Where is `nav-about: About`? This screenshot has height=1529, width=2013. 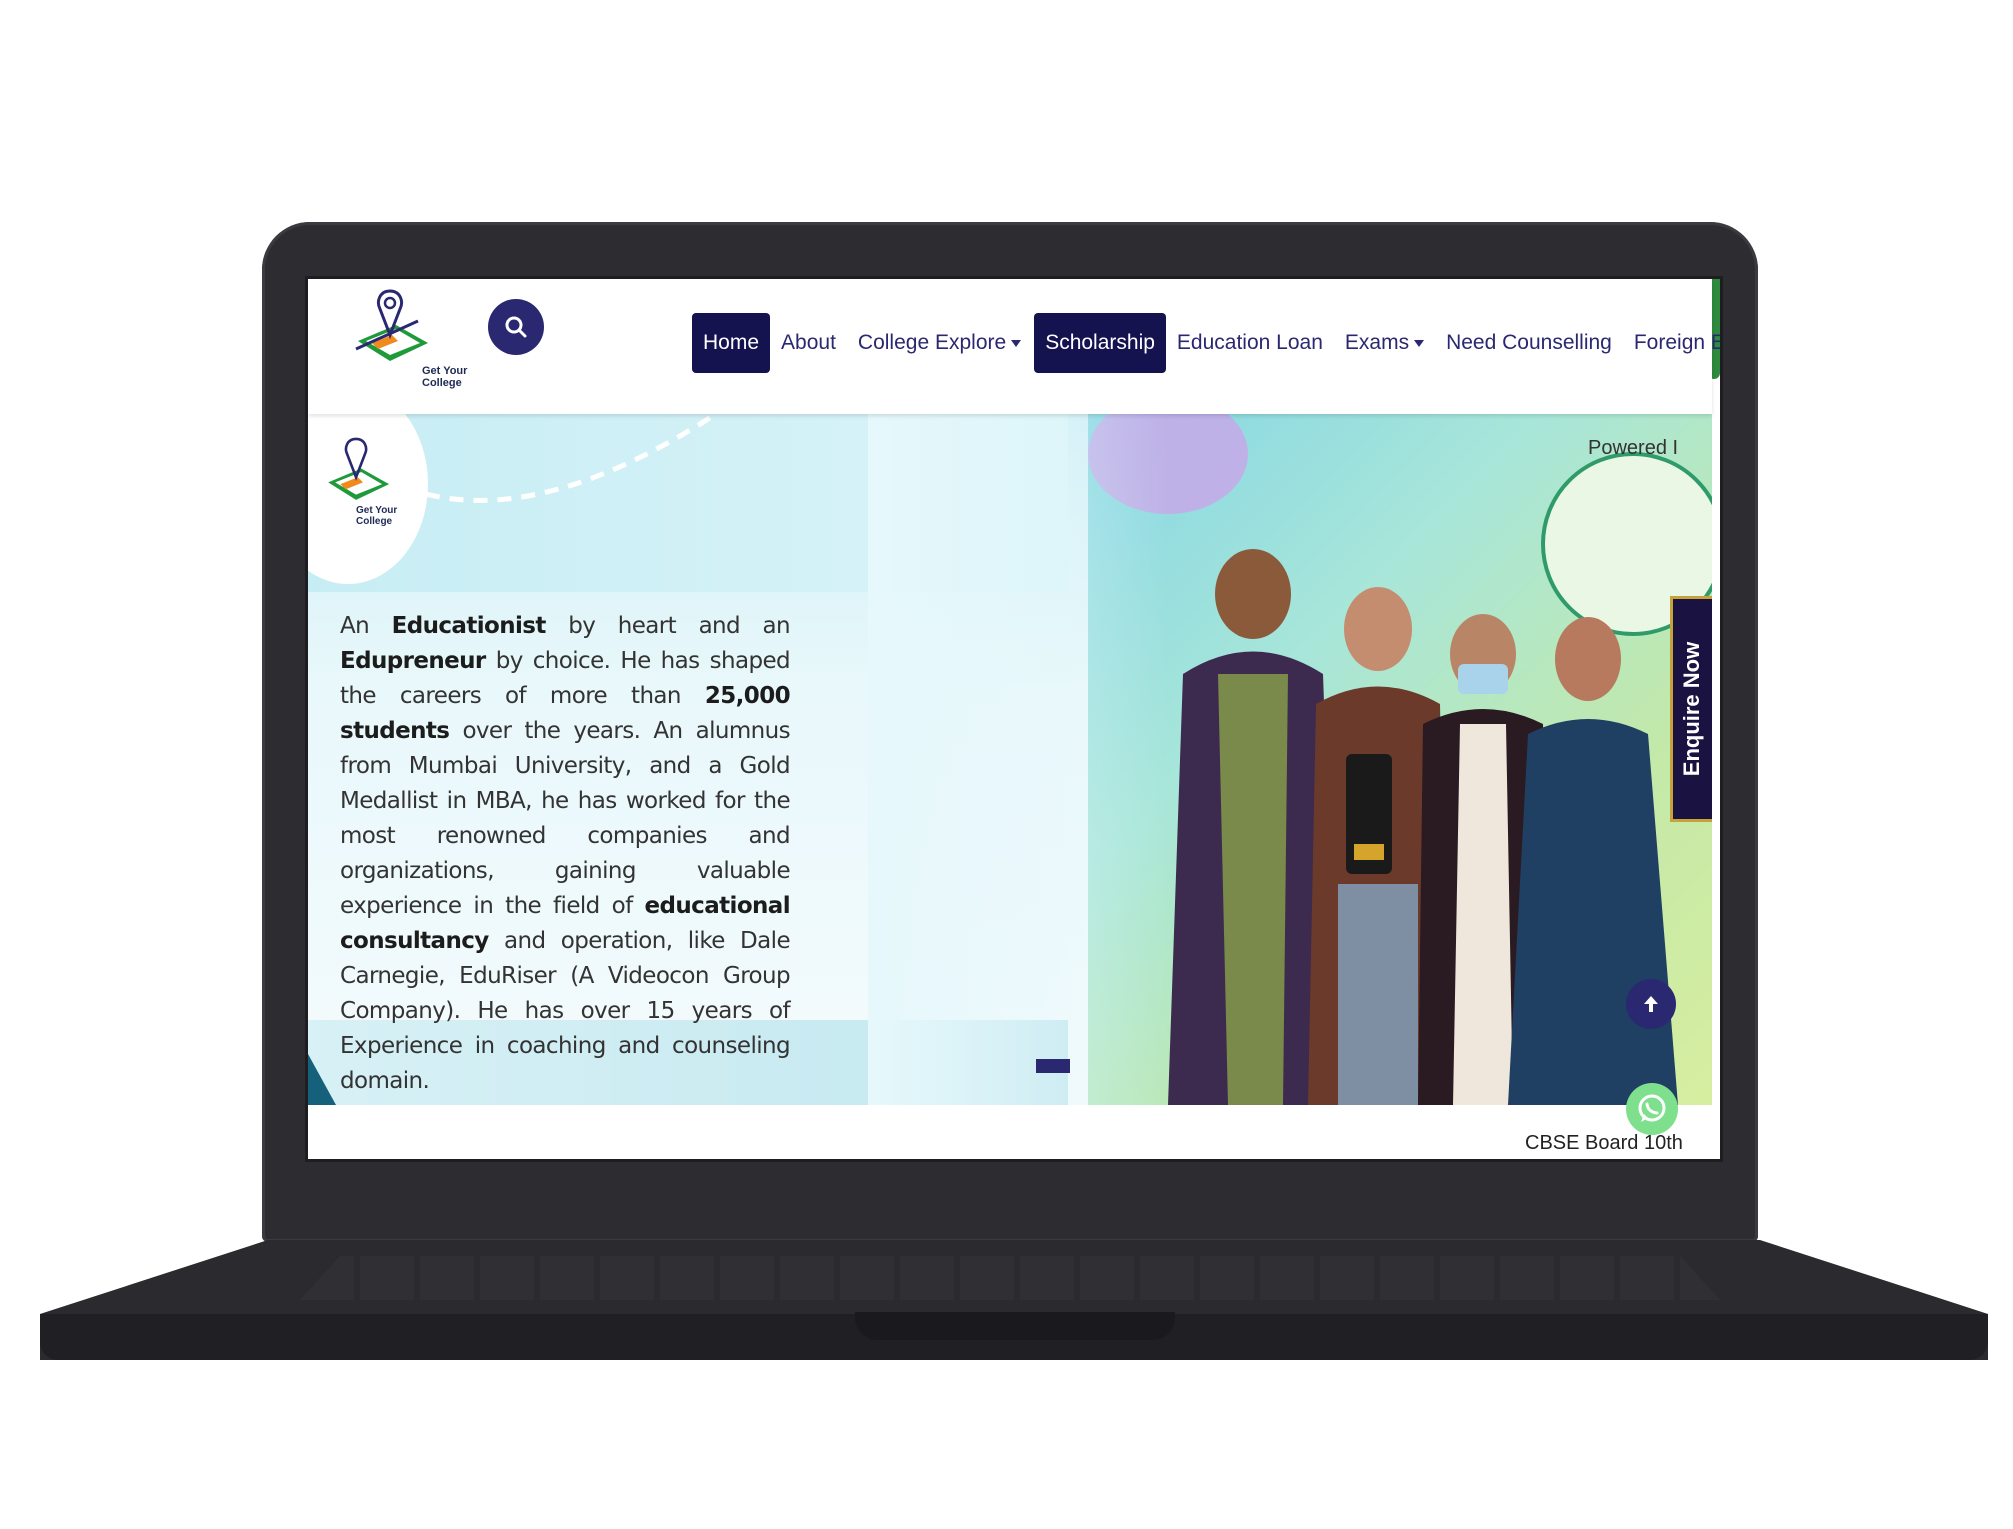
nav-about: About is located at coordinates (808, 343).